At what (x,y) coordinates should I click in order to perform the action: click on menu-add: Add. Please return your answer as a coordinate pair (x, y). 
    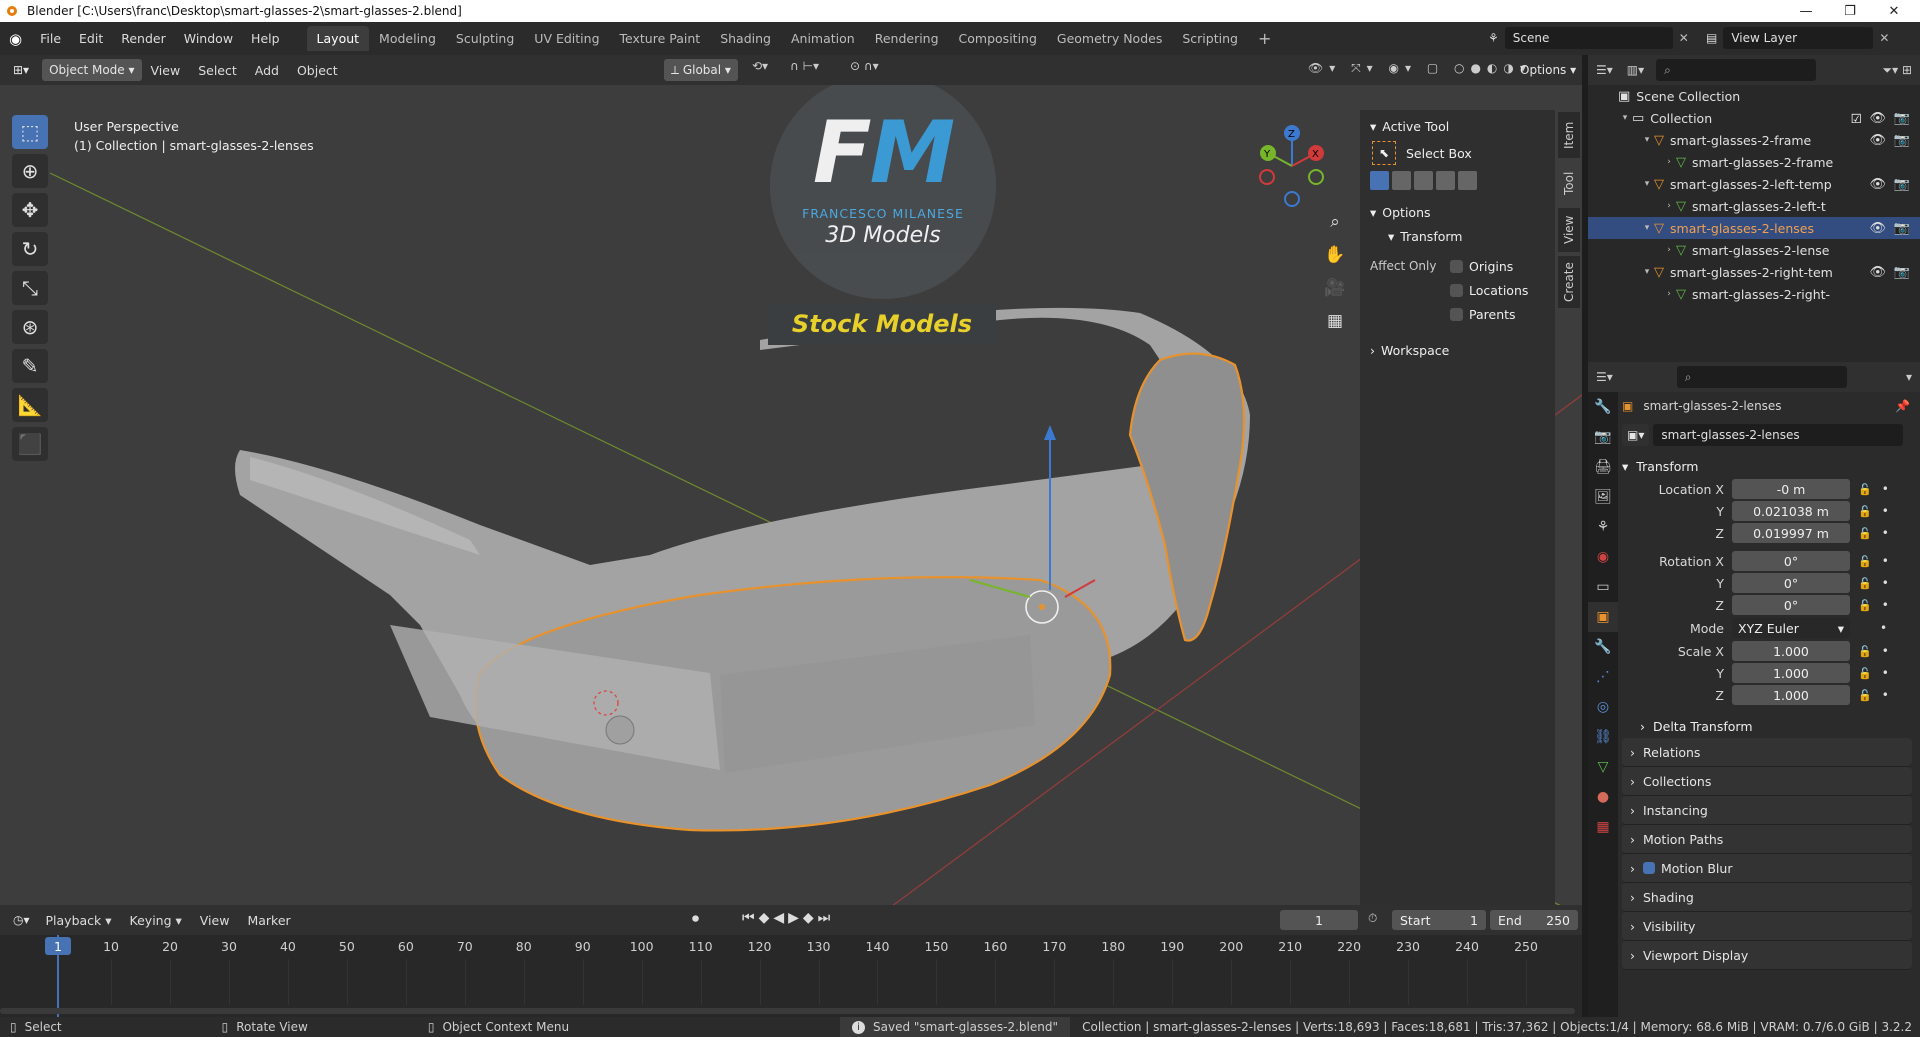
    Looking at the image, I should click on (267, 70).